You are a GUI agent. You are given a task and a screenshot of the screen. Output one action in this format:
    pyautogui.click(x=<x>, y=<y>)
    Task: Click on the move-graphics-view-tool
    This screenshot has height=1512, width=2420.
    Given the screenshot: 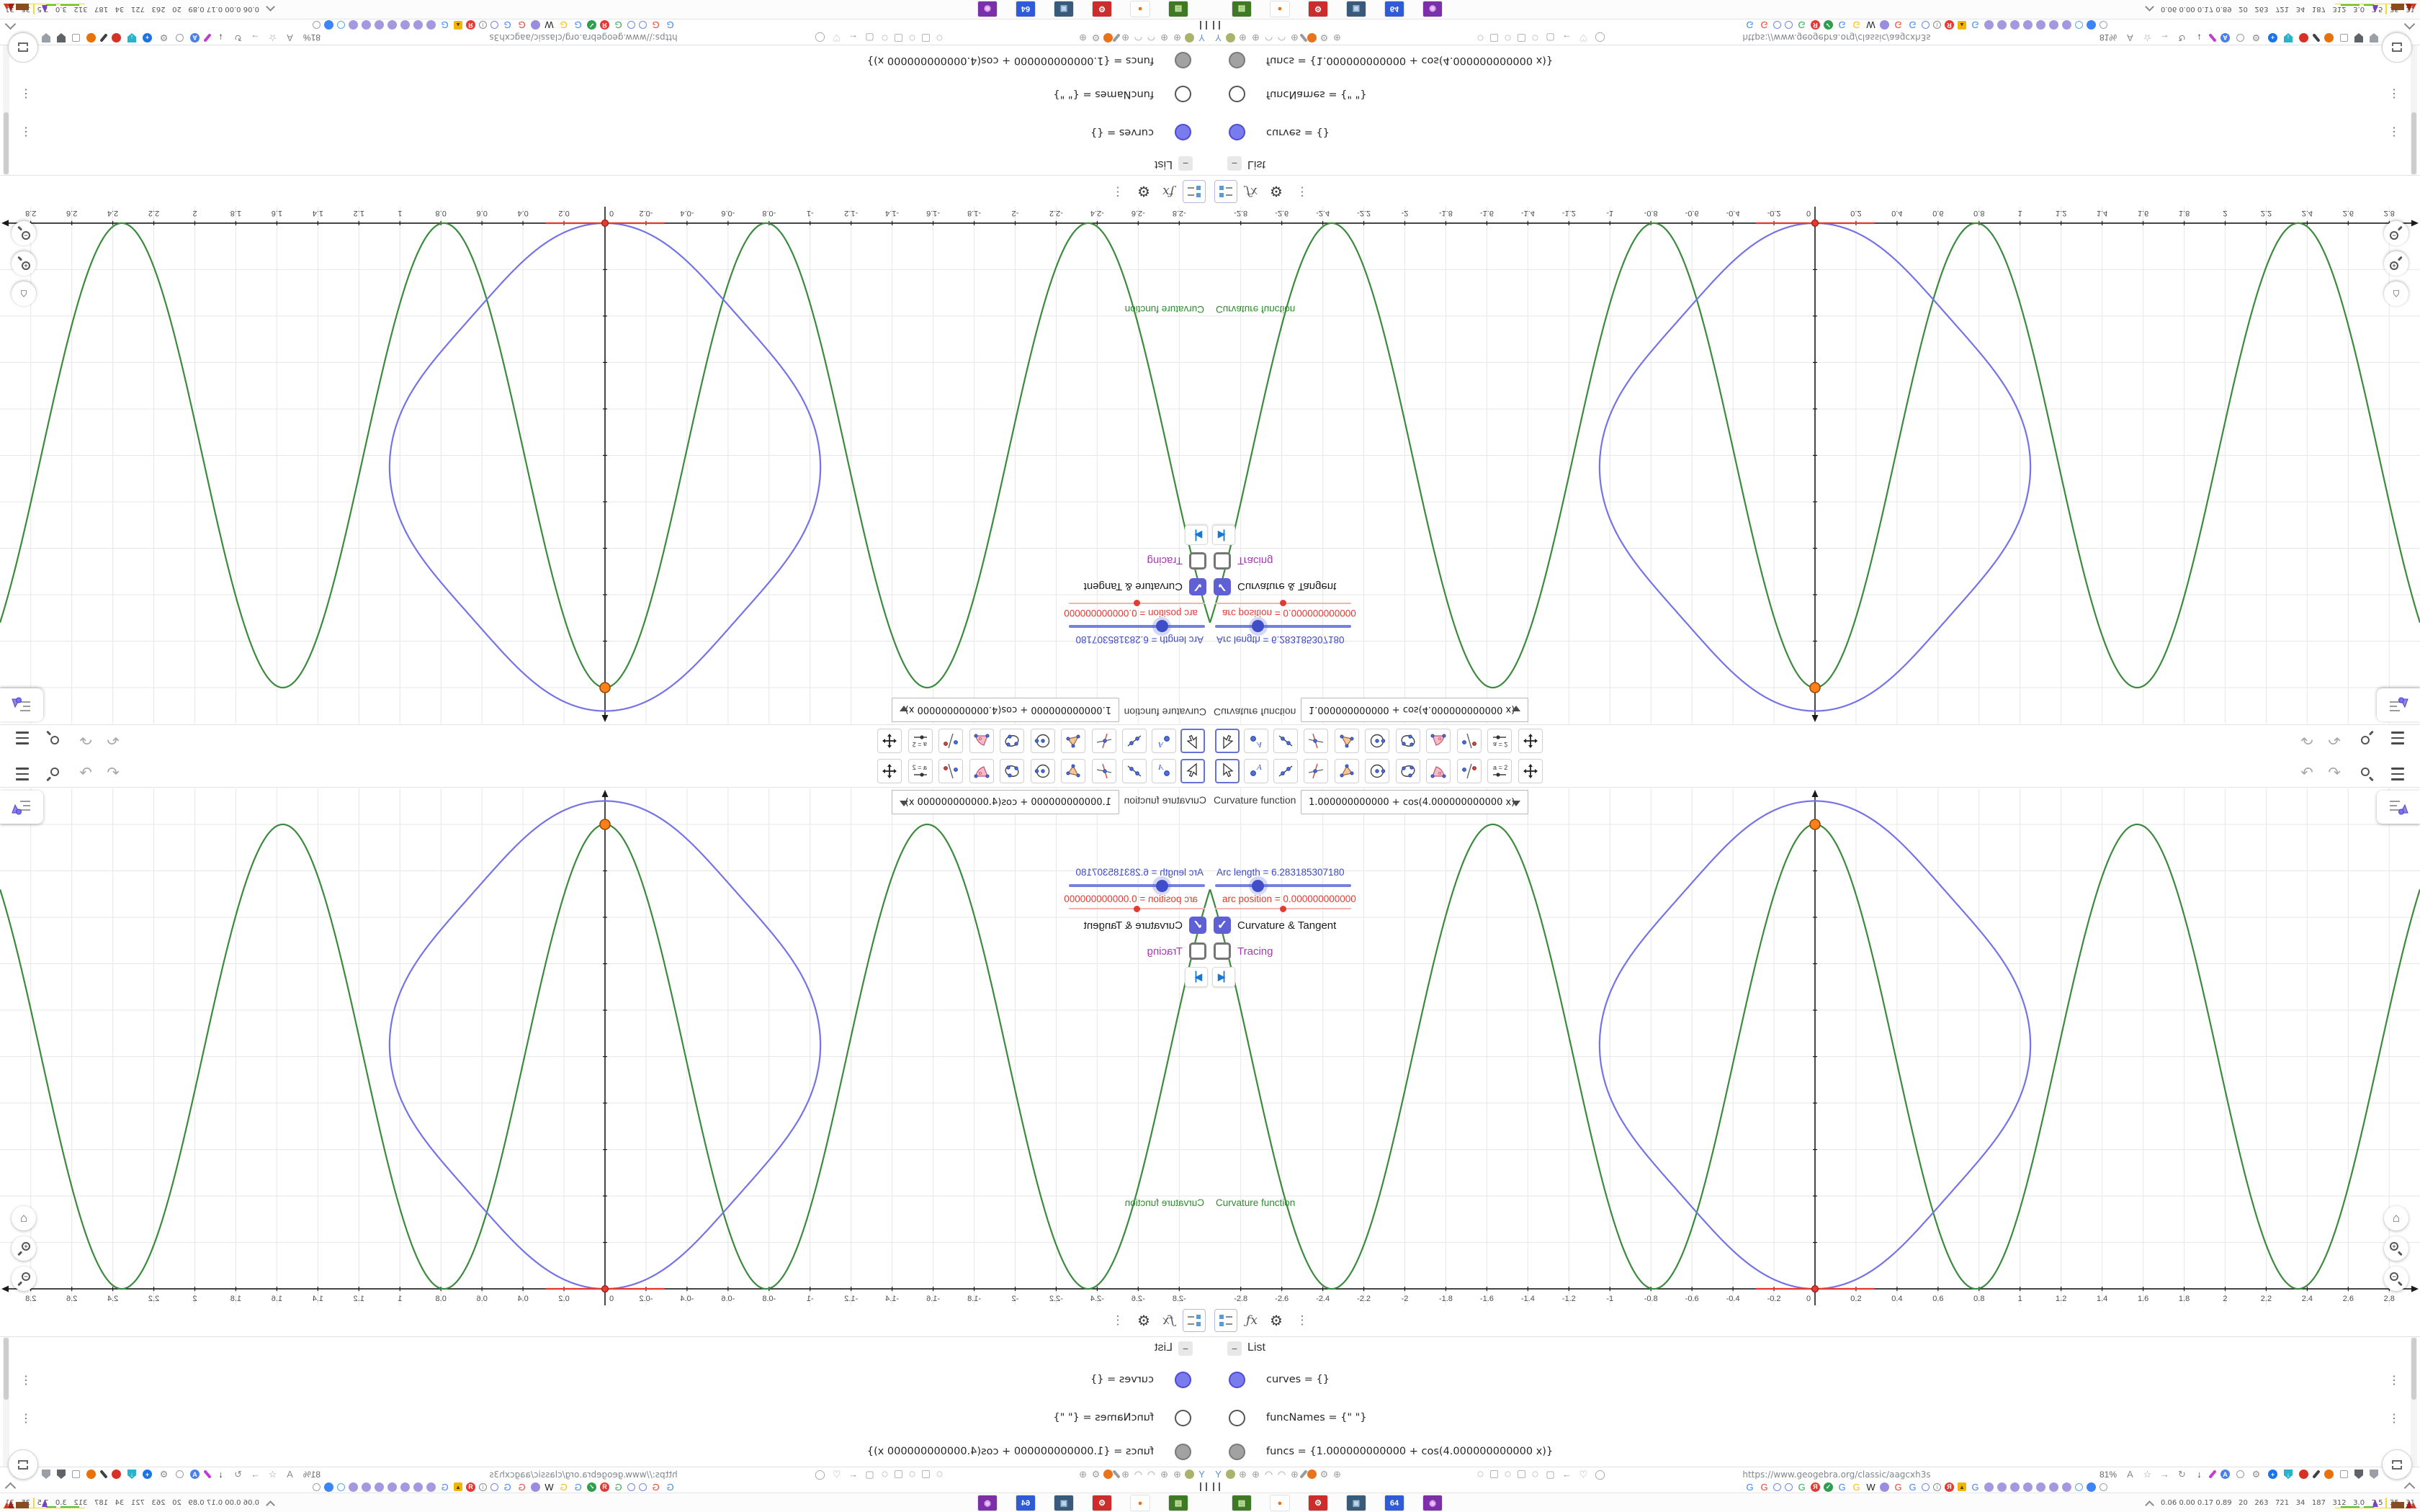 What is the action you would take?
    pyautogui.click(x=1530, y=771)
    